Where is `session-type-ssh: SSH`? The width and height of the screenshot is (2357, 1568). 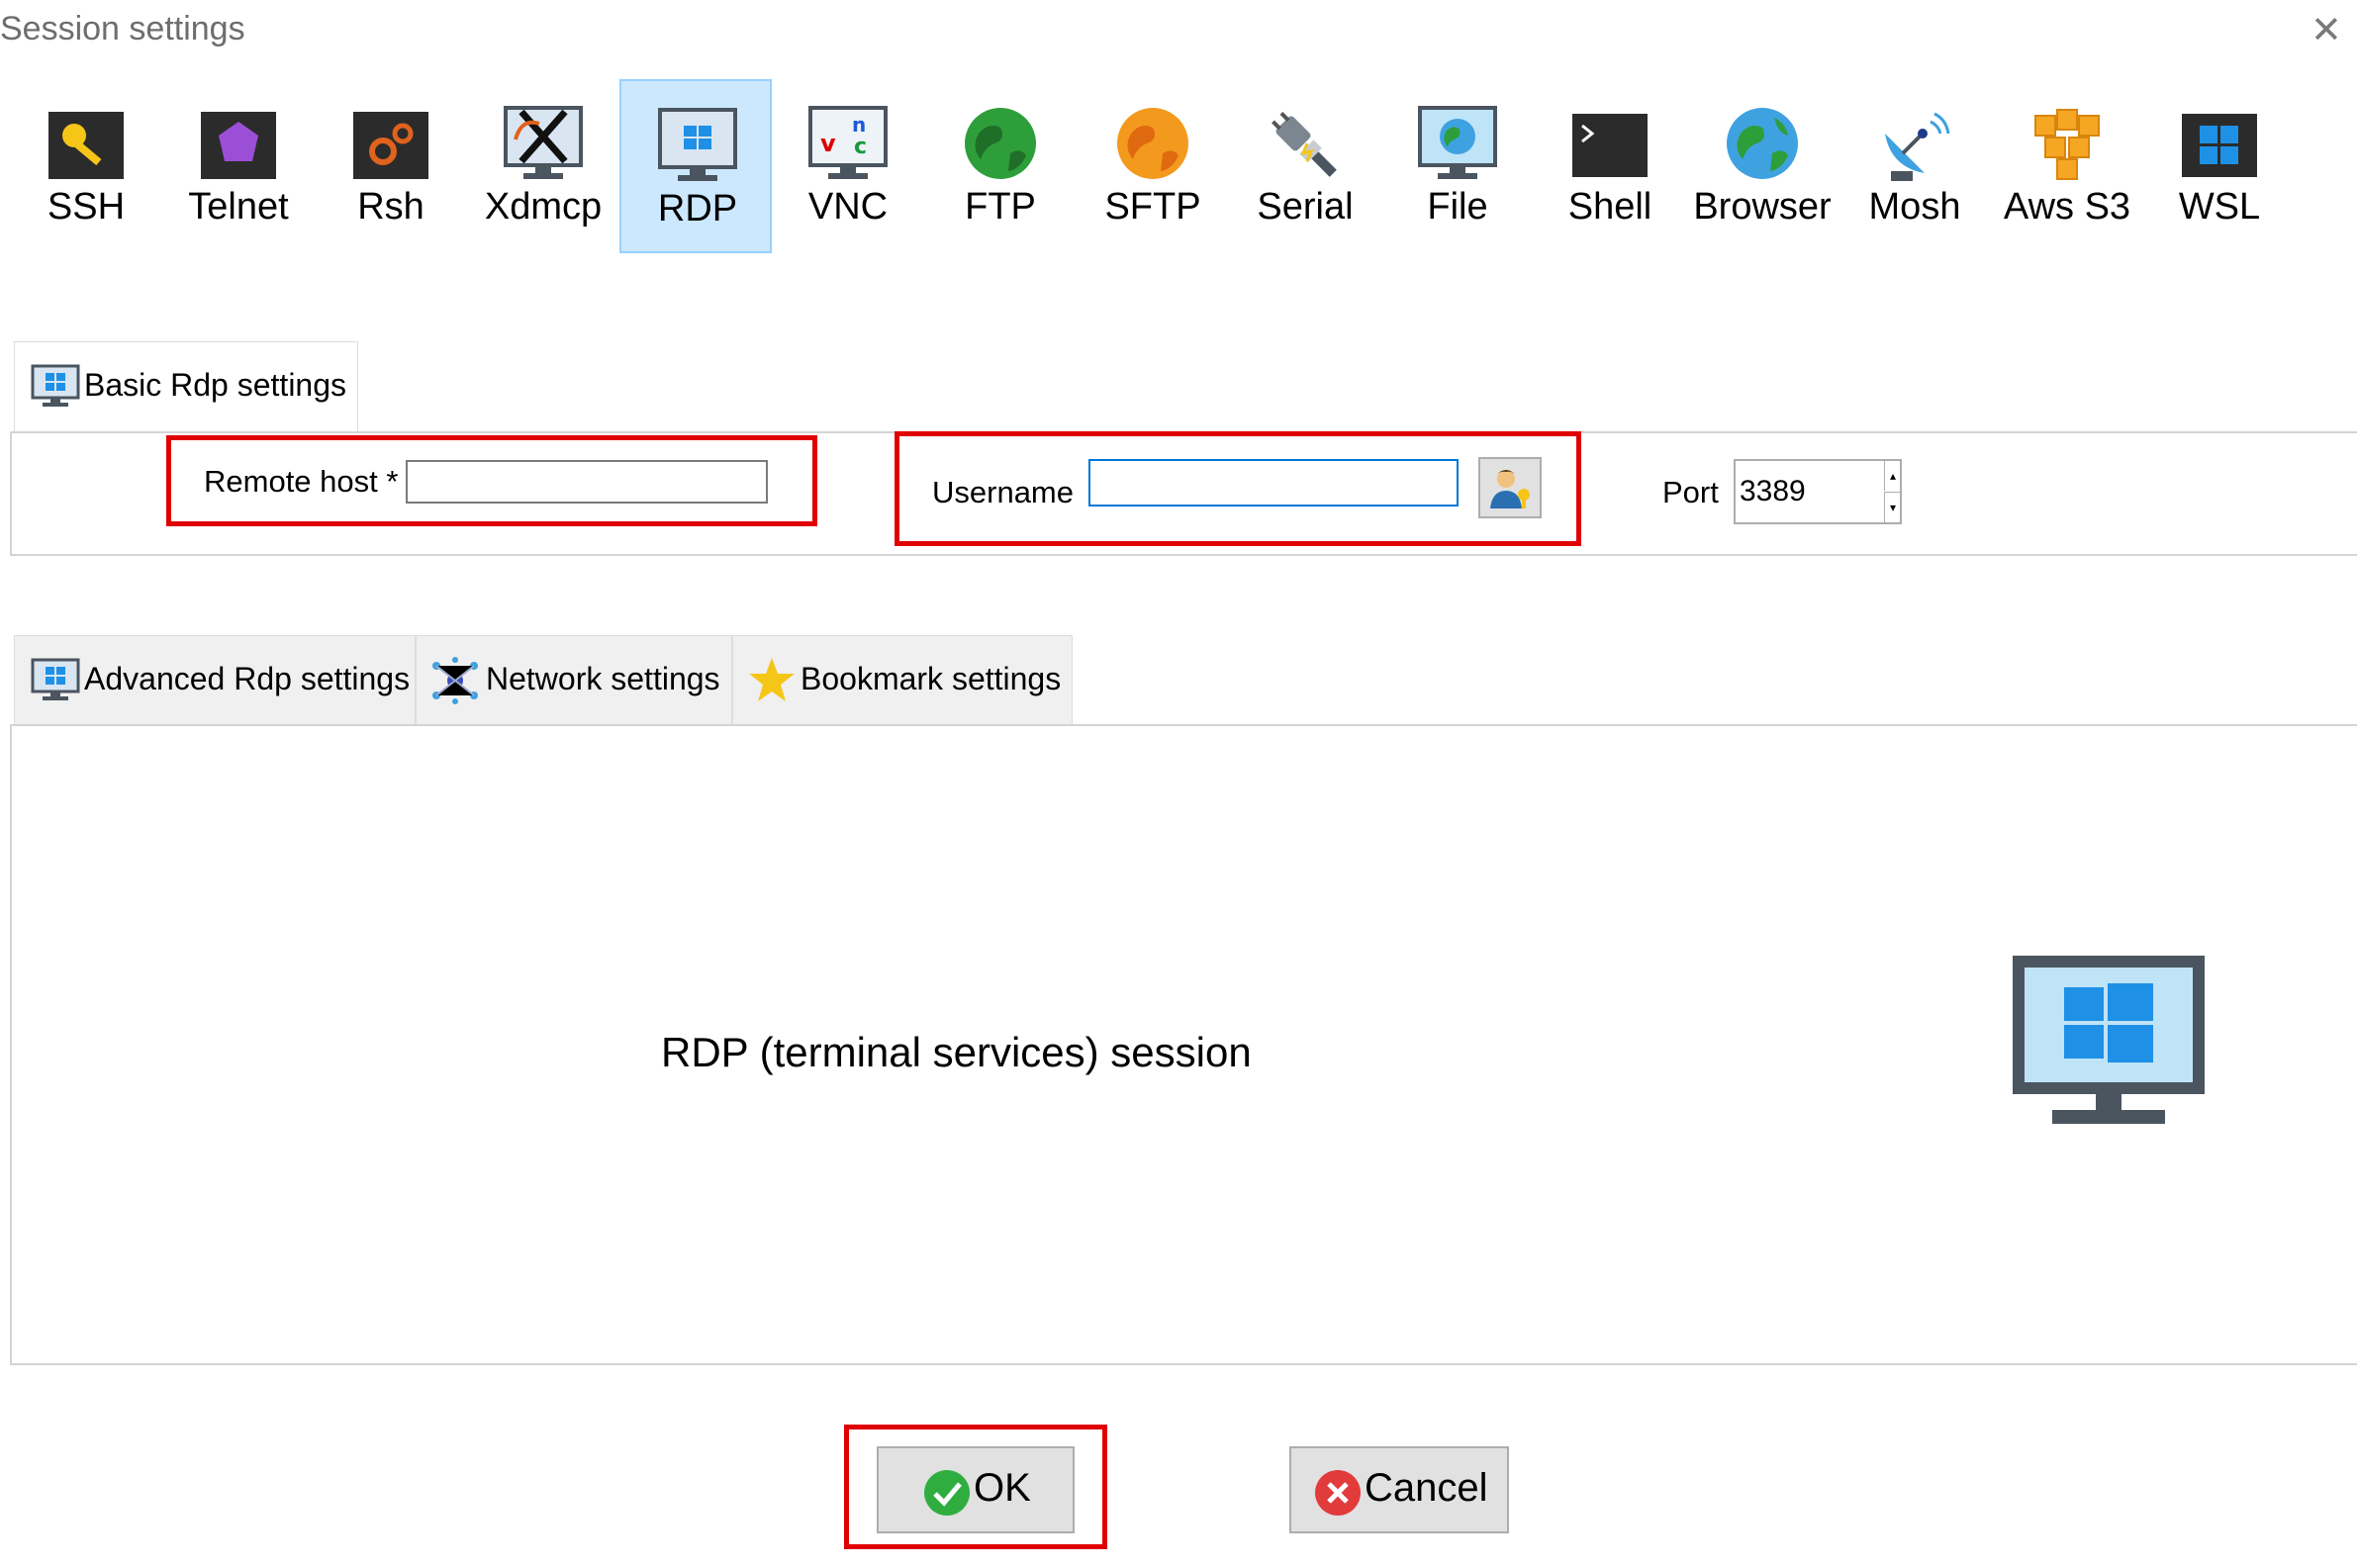
session-type-ssh: SSH is located at coordinates (86, 166).